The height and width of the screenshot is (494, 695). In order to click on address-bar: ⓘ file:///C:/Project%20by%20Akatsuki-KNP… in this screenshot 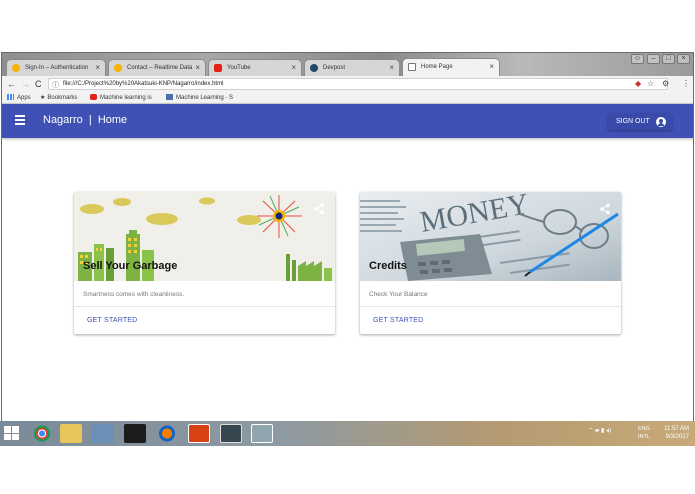, I will do `click(358, 84)`.